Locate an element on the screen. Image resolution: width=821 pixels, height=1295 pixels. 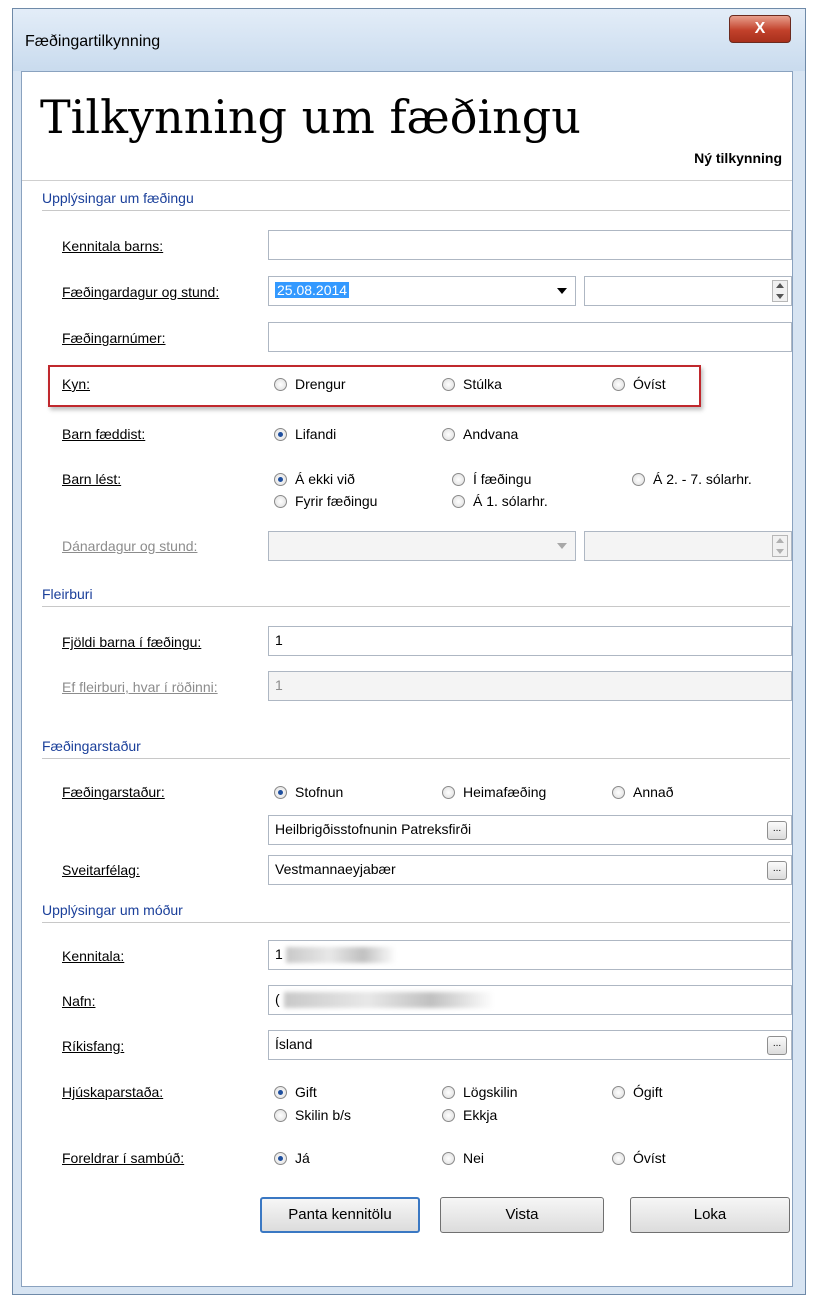
child-id-field is located at coordinates (530, 245).